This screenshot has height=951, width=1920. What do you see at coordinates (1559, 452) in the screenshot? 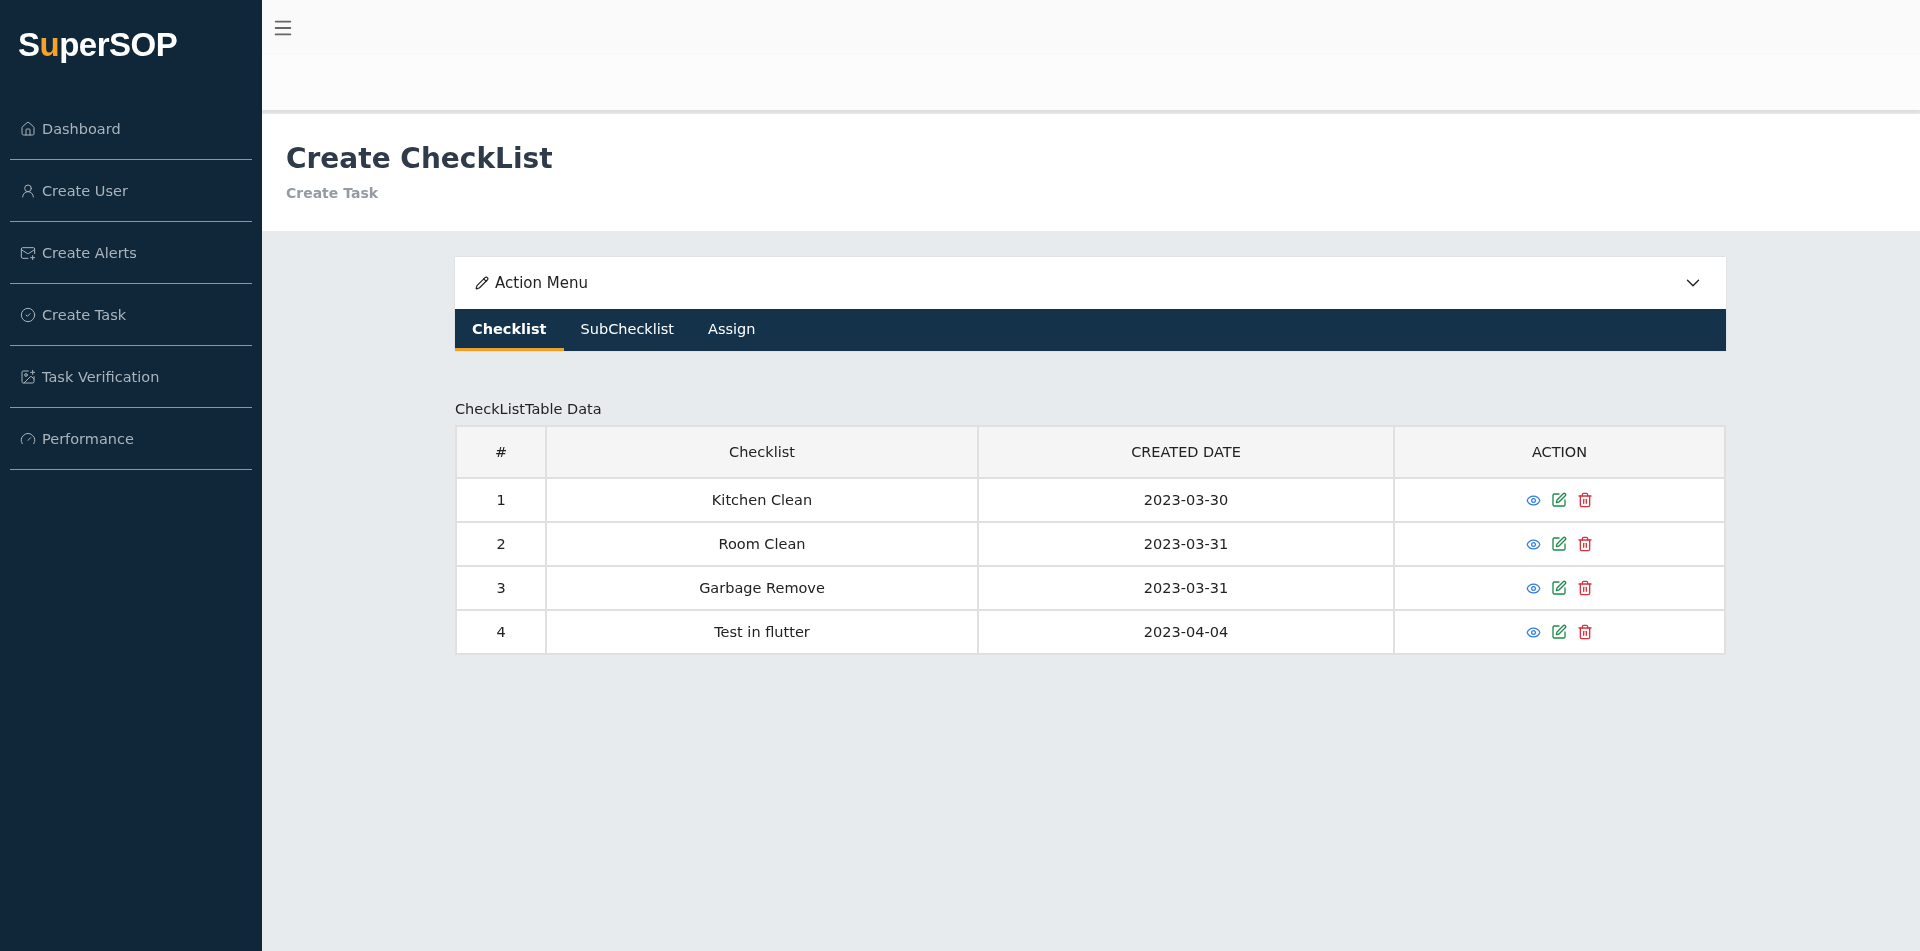
I see `column-header: ACTION` at bounding box center [1559, 452].